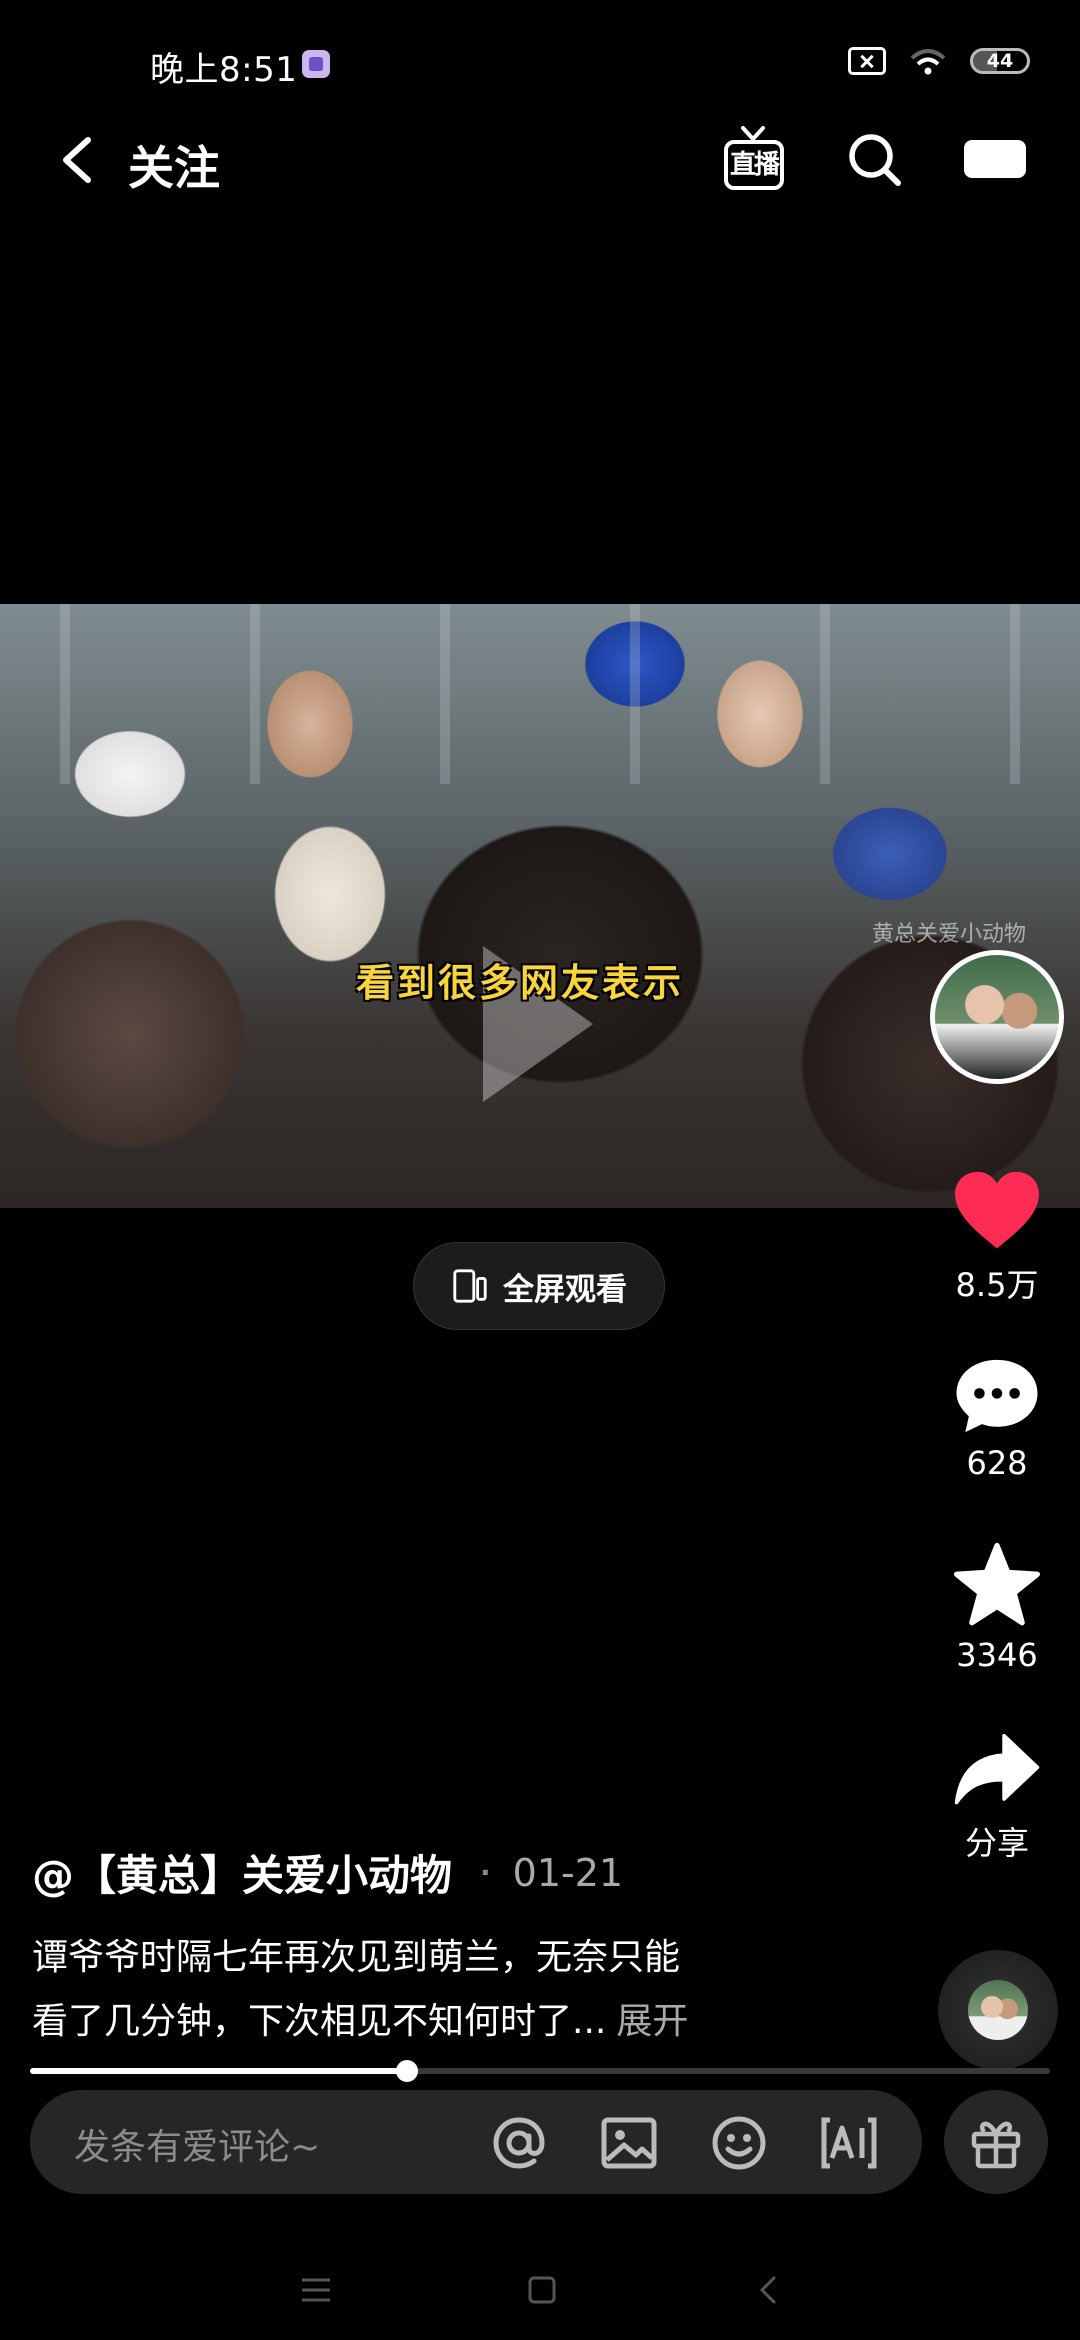  What do you see at coordinates (996, 1843) in the screenshot?
I see `share-label: 分享` at bounding box center [996, 1843].